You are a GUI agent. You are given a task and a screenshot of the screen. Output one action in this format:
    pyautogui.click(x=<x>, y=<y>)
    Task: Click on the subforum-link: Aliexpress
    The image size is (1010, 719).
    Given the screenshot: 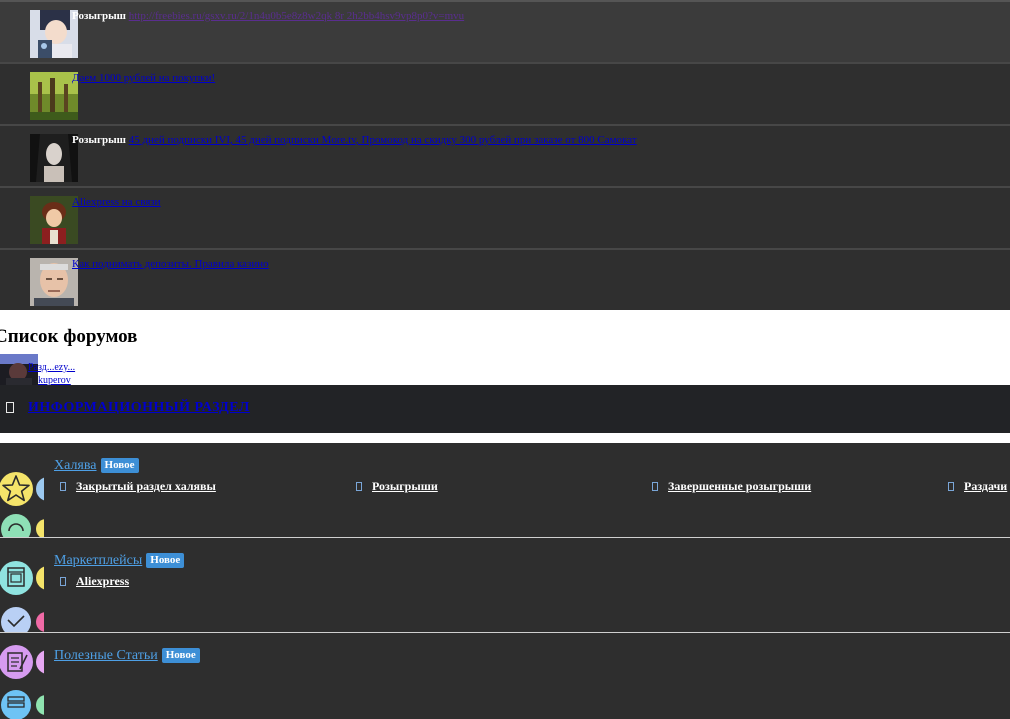 What is the action you would take?
    pyautogui.click(x=94, y=581)
    